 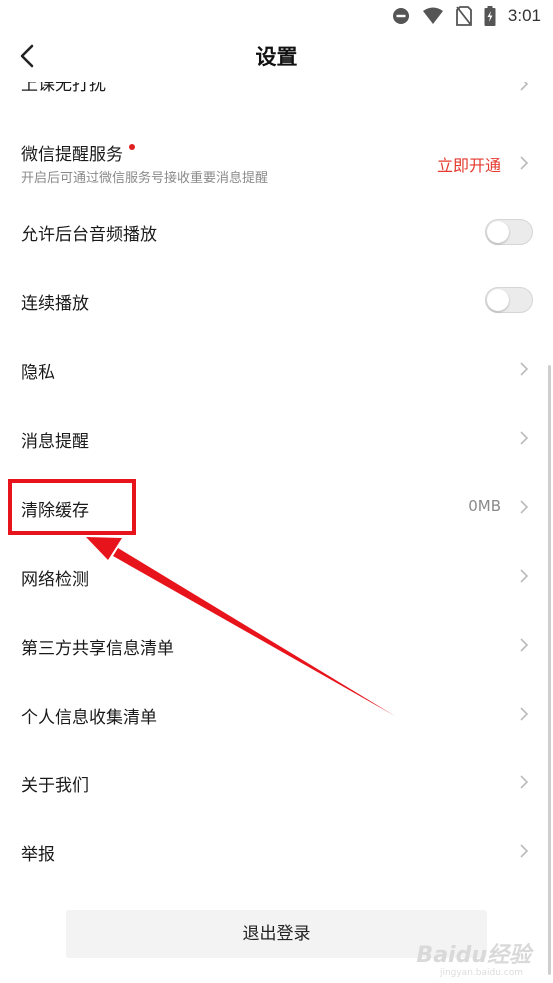 I want to click on row-report: 举报, so click(x=276, y=853).